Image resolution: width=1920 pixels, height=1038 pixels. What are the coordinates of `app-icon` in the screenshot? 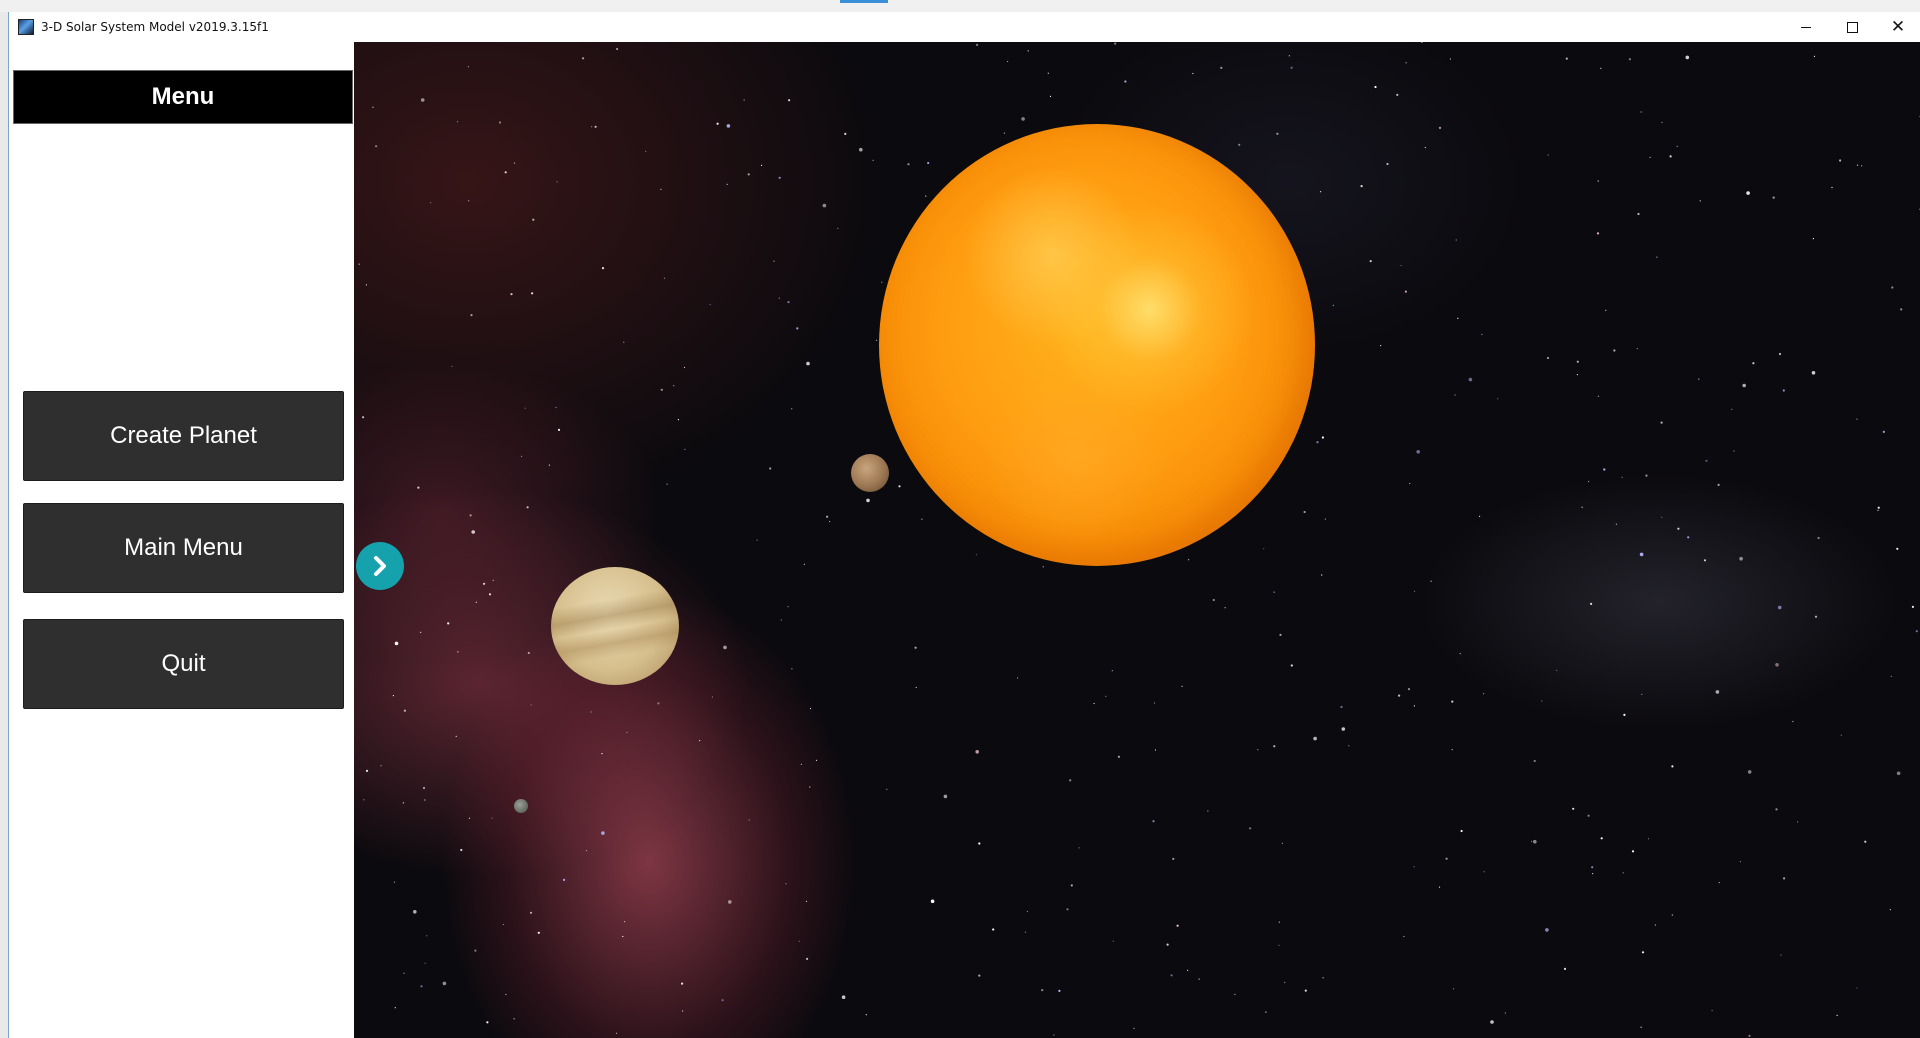 It's located at (26, 27).